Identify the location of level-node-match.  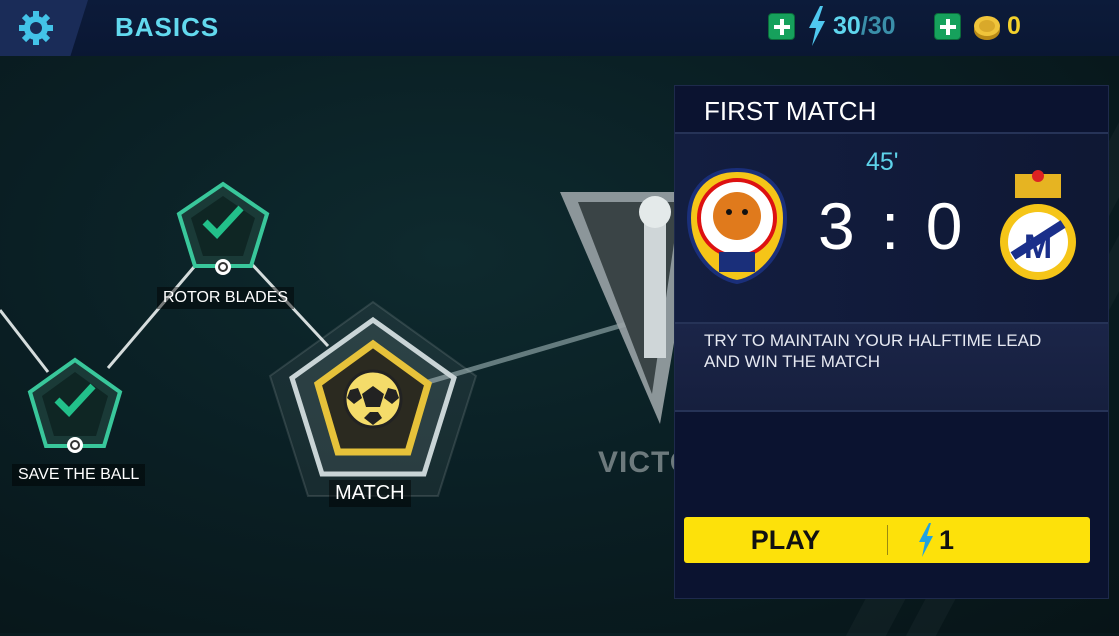
(373, 401).